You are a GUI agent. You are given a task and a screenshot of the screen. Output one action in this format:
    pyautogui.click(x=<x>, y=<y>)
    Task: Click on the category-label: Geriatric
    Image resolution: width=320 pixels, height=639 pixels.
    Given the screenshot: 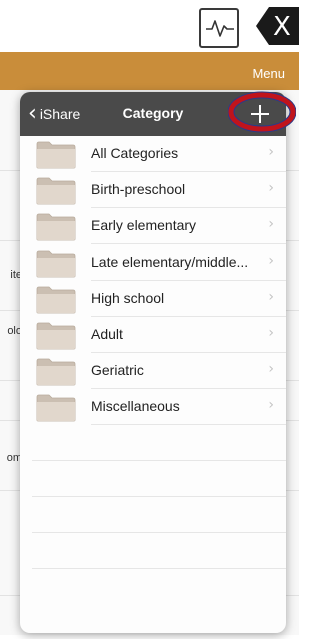 What is the action you would take?
    pyautogui.click(x=117, y=370)
    